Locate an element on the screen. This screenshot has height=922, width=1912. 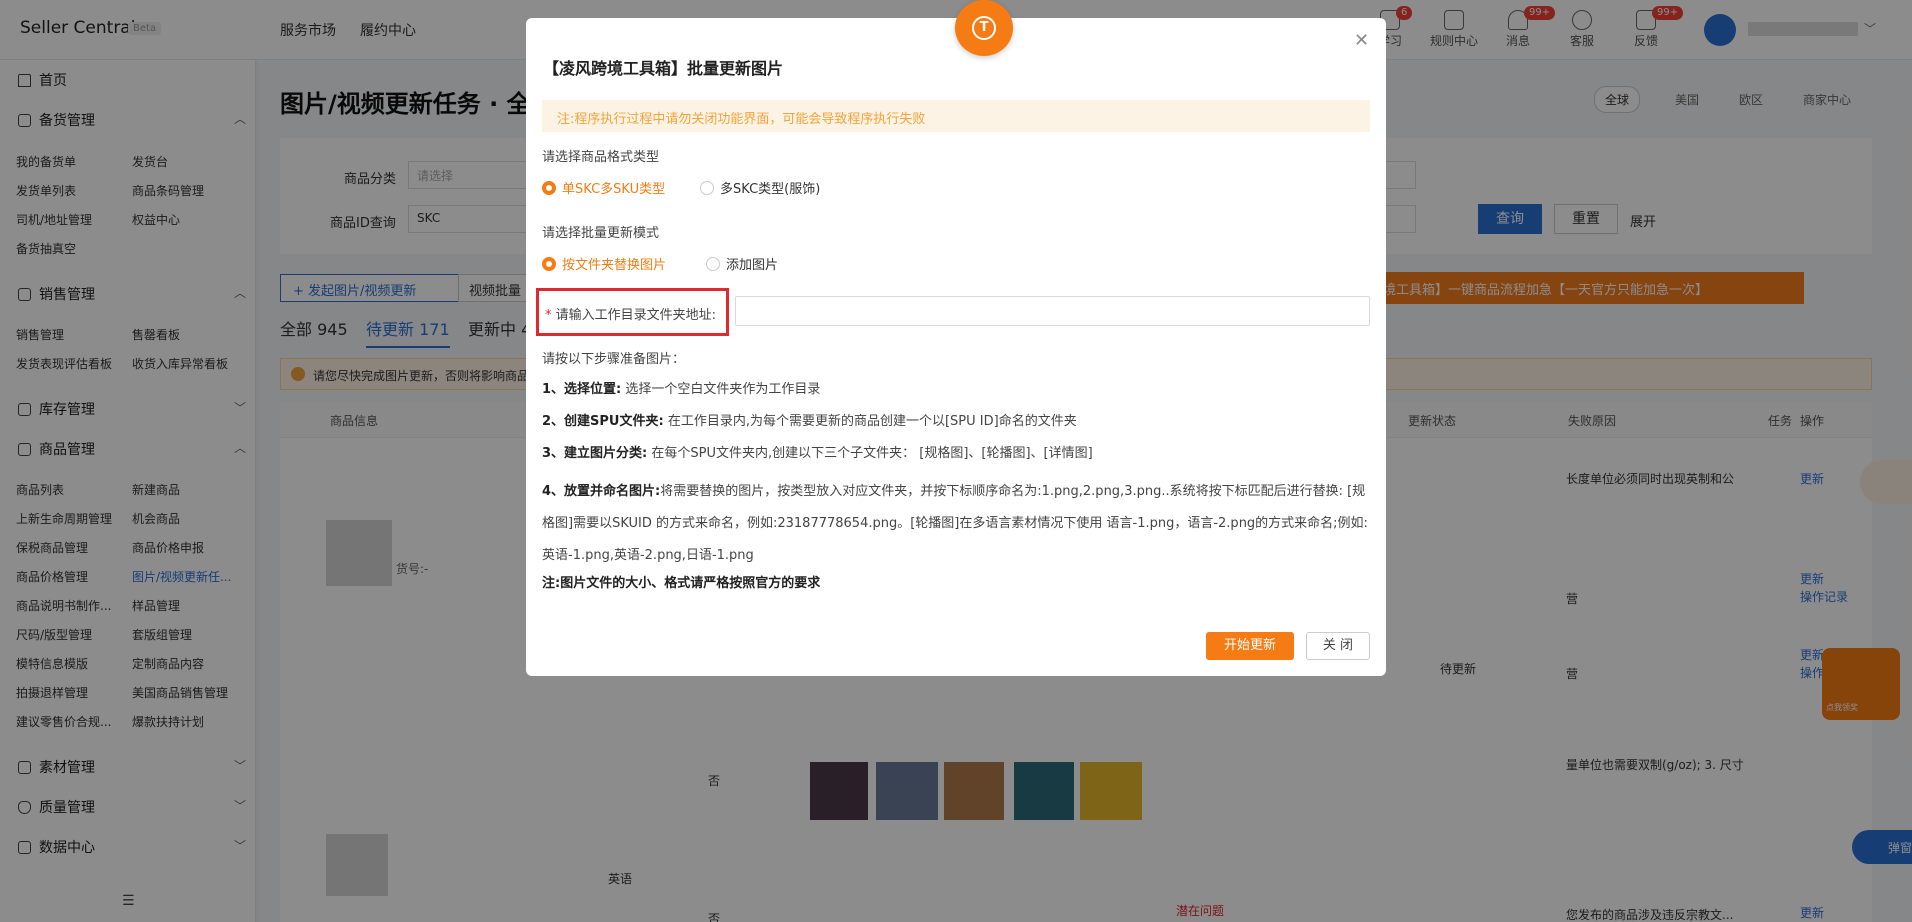
radio-format-multi-skc: 多SKC类型(服饰) is located at coordinates (760, 187).